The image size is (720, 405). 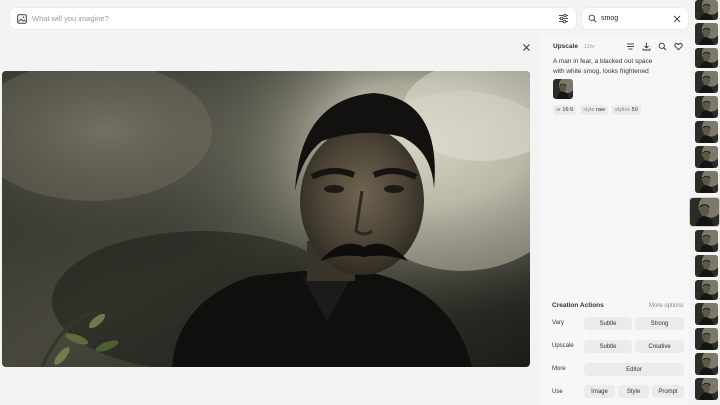 What do you see at coordinates (565, 46) in the screenshot?
I see `panel-title: Upscale` at bounding box center [565, 46].